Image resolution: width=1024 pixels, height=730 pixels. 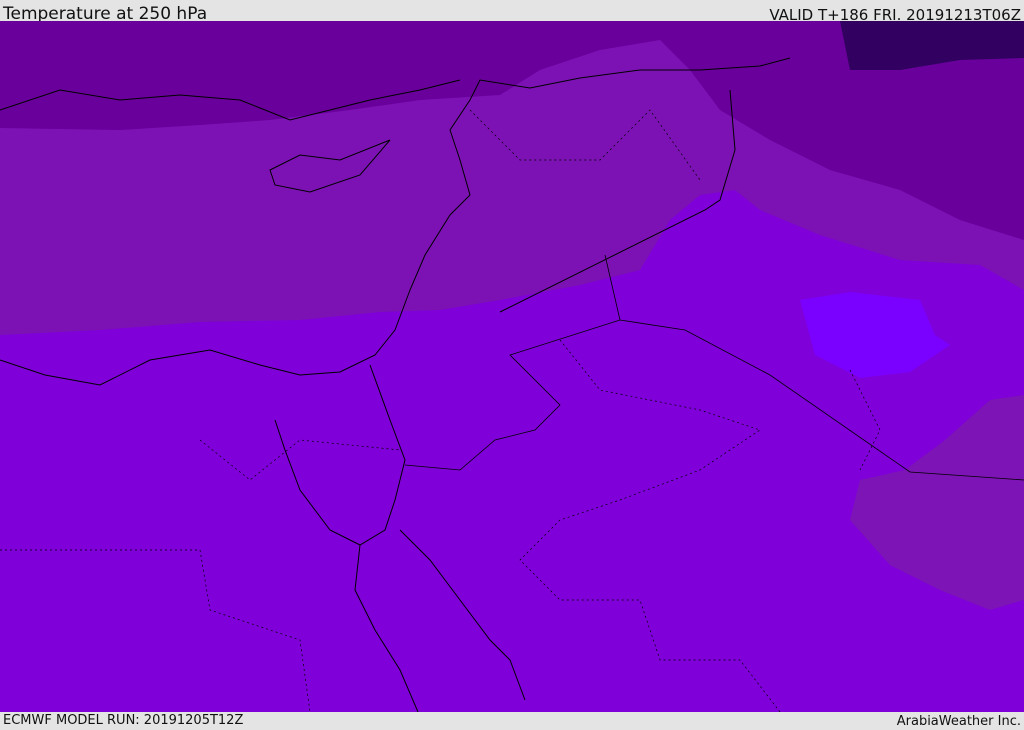 I want to click on model-run: ECMWF MODEL RUN: 20191205T12Z, so click(x=123, y=720).